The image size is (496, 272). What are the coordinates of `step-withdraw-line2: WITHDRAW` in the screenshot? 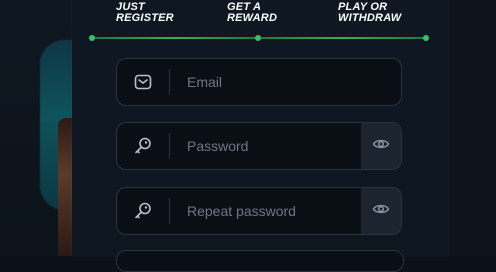 It's located at (370, 18).